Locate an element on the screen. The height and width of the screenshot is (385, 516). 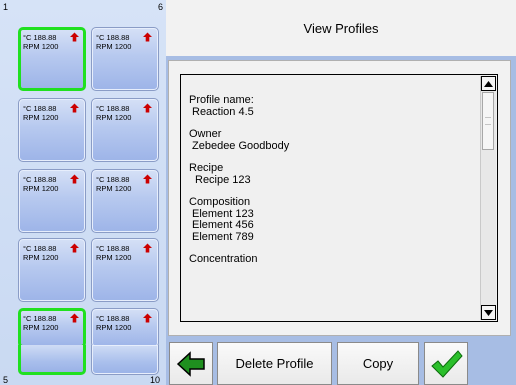
grid-index-bottom-right: 10 is located at coordinates (155, 380).